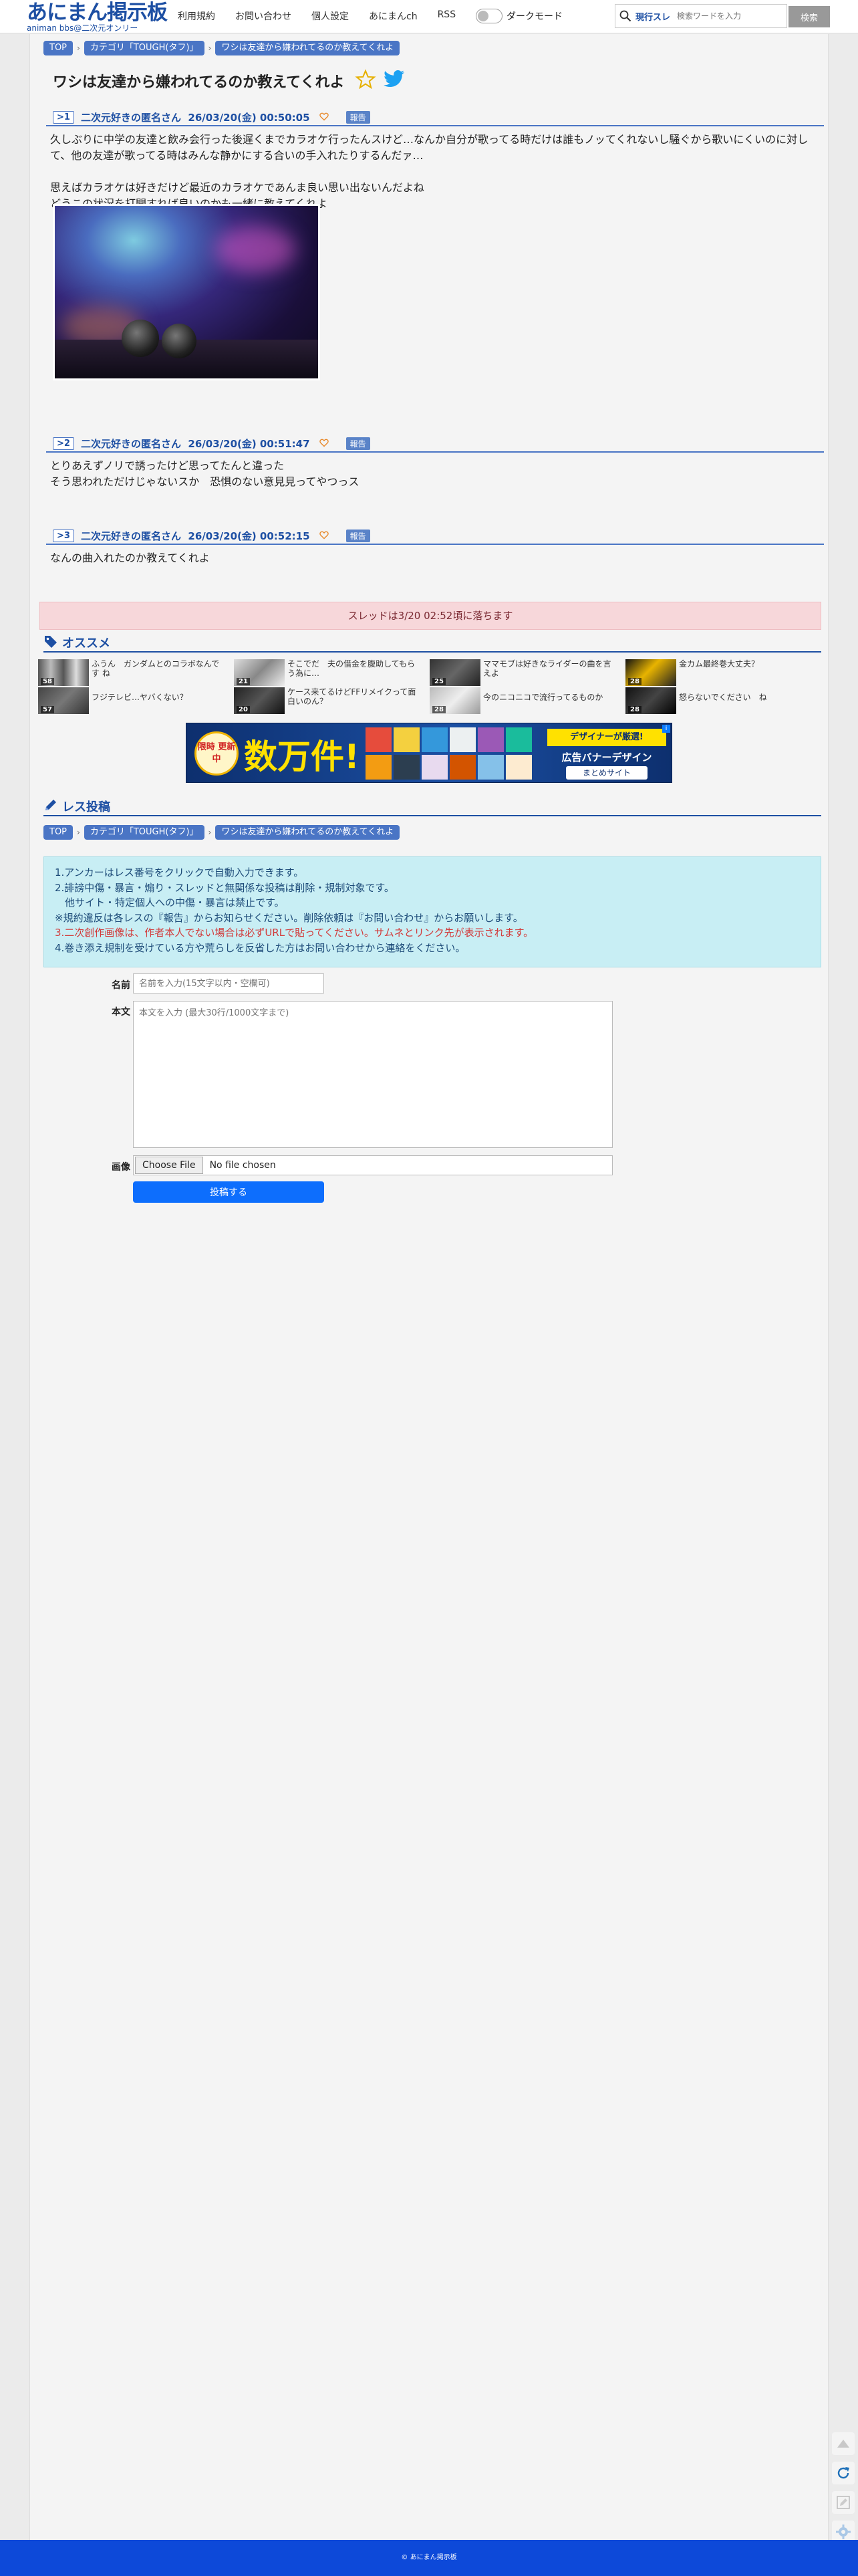 Image resolution: width=858 pixels, height=2576 pixels. Describe the element at coordinates (135, 672) in the screenshot. I see `recommend-item: 58 ふうん ガンダムとのコラボなんです ね` at that location.